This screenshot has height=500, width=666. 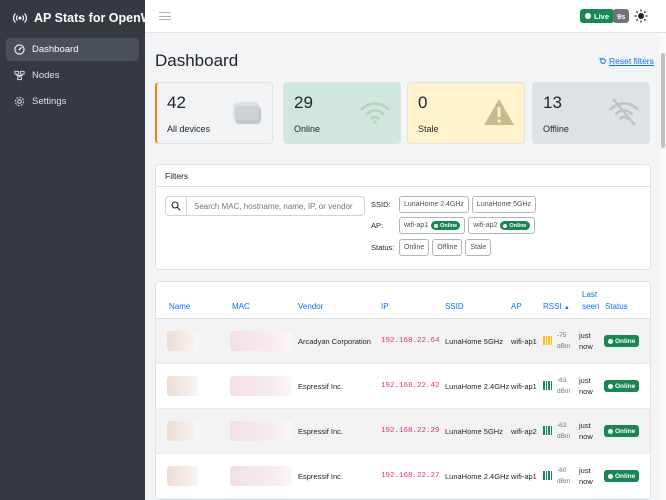 What do you see at coordinates (403, 176) in the screenshot?
I see `filters-title: Filters` at bounding box center [403, 176].